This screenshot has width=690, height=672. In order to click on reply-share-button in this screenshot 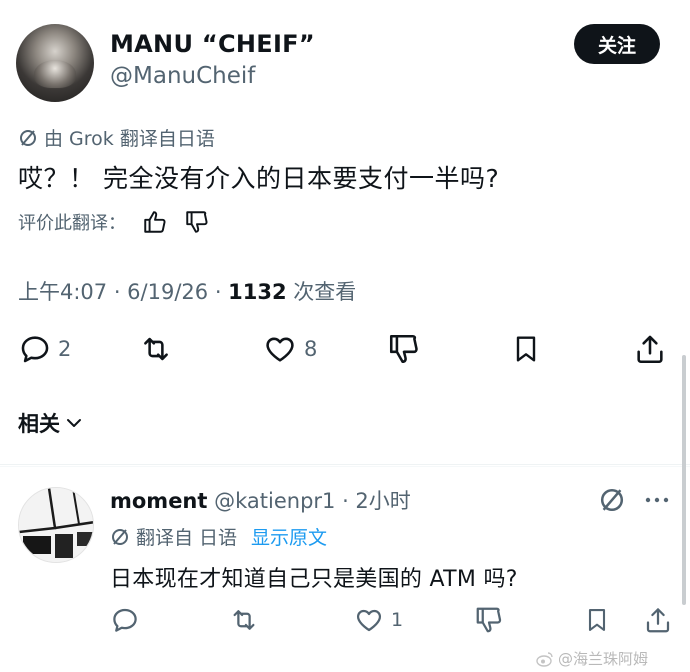, I will do `click(658, 620)`.